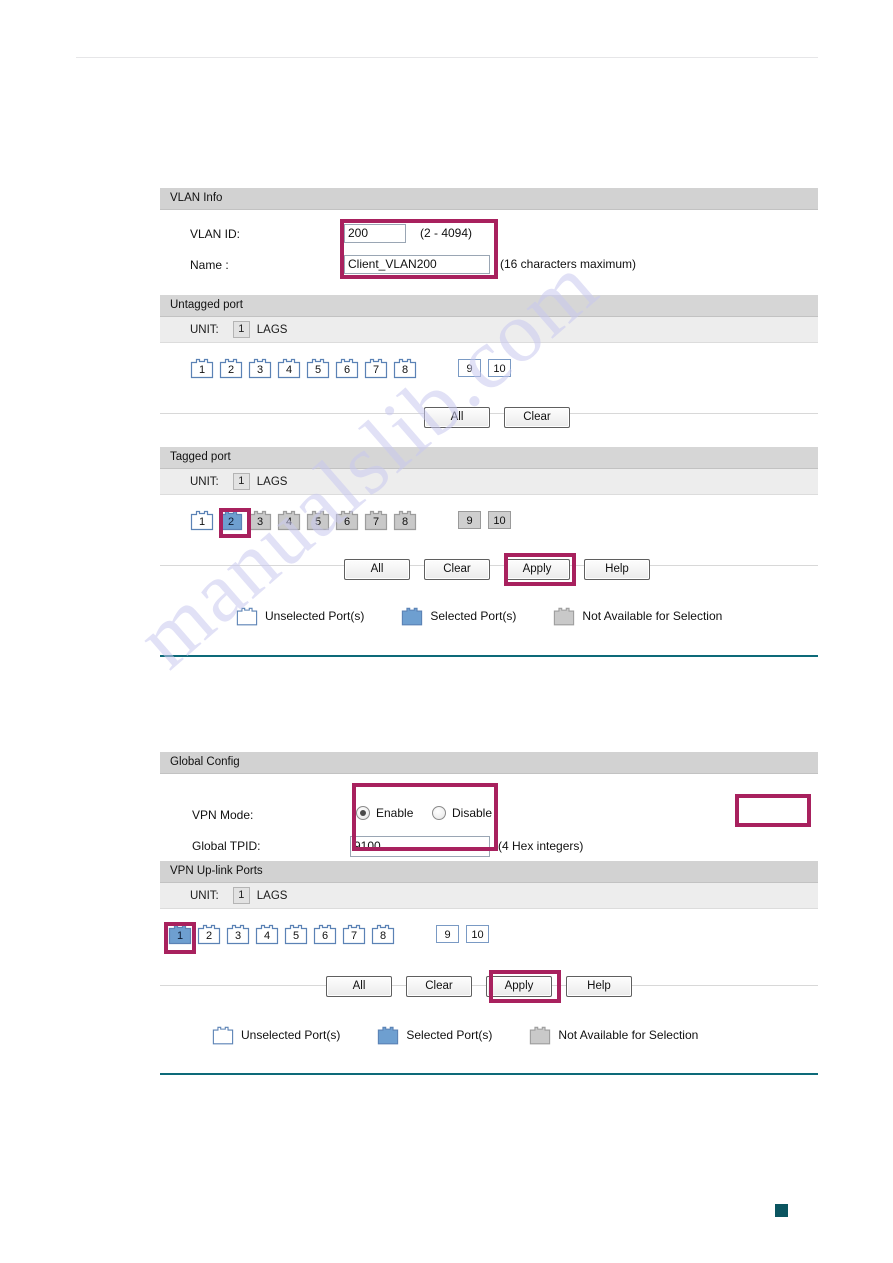 The width and height of the screenshot is (893, 1263). Describe the element at coordinates (439, 813) in the screenshot. I see `vpn-mode-disable-radio` at that location.